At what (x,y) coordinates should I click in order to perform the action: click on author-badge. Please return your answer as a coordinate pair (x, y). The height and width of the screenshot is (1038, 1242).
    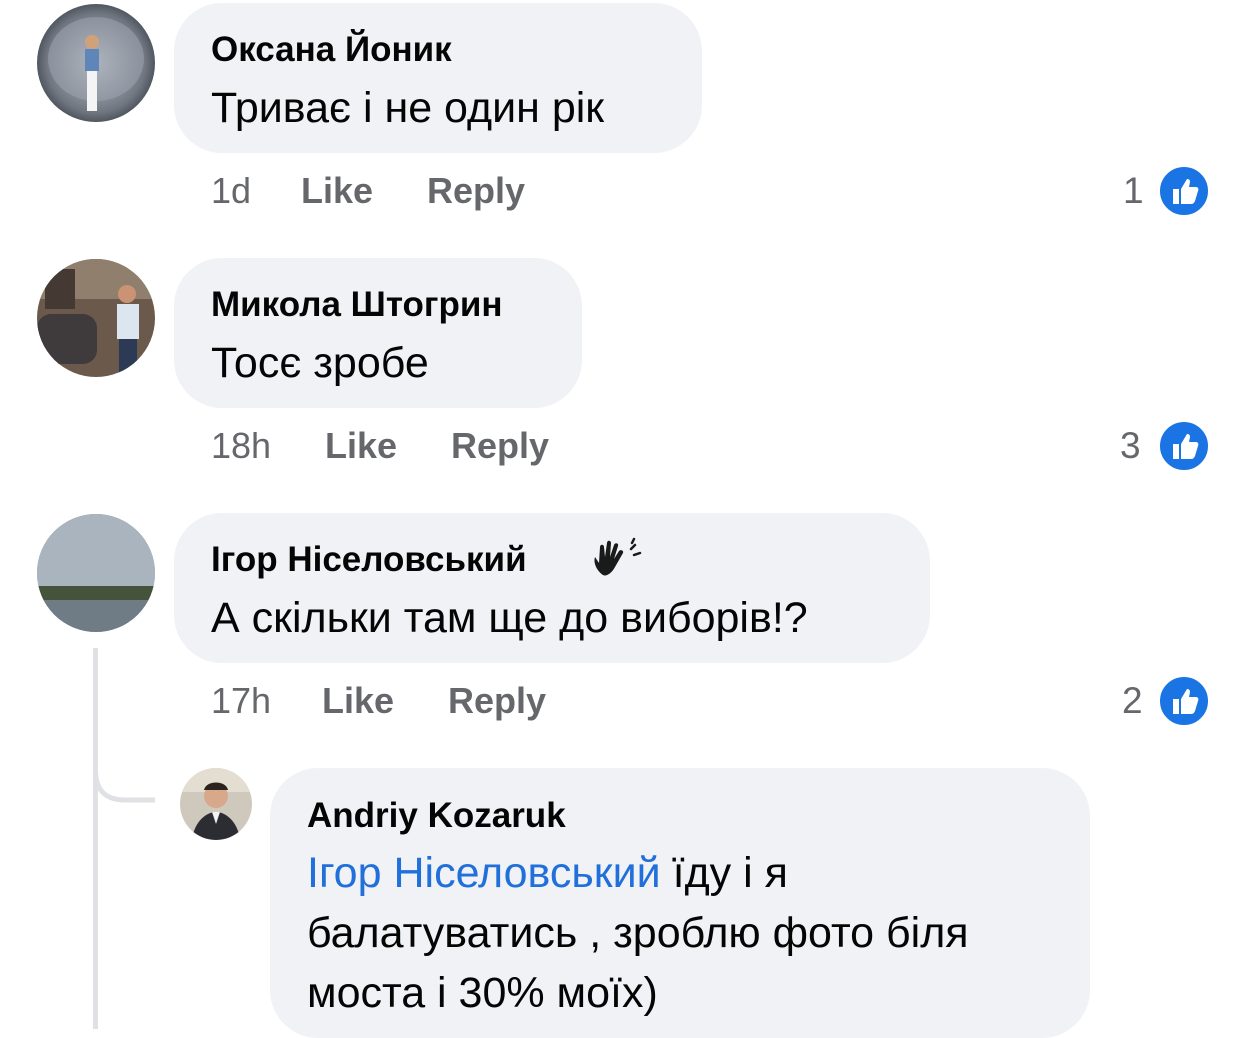
    Looking at the image, I should click on (615, 560).